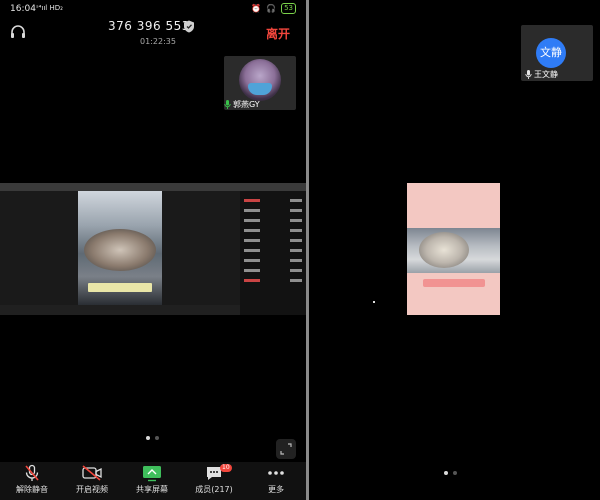  Describe the element at coordinates (256, 8) in the screenshot. I see `alarm-icon: ⏰` at that location.